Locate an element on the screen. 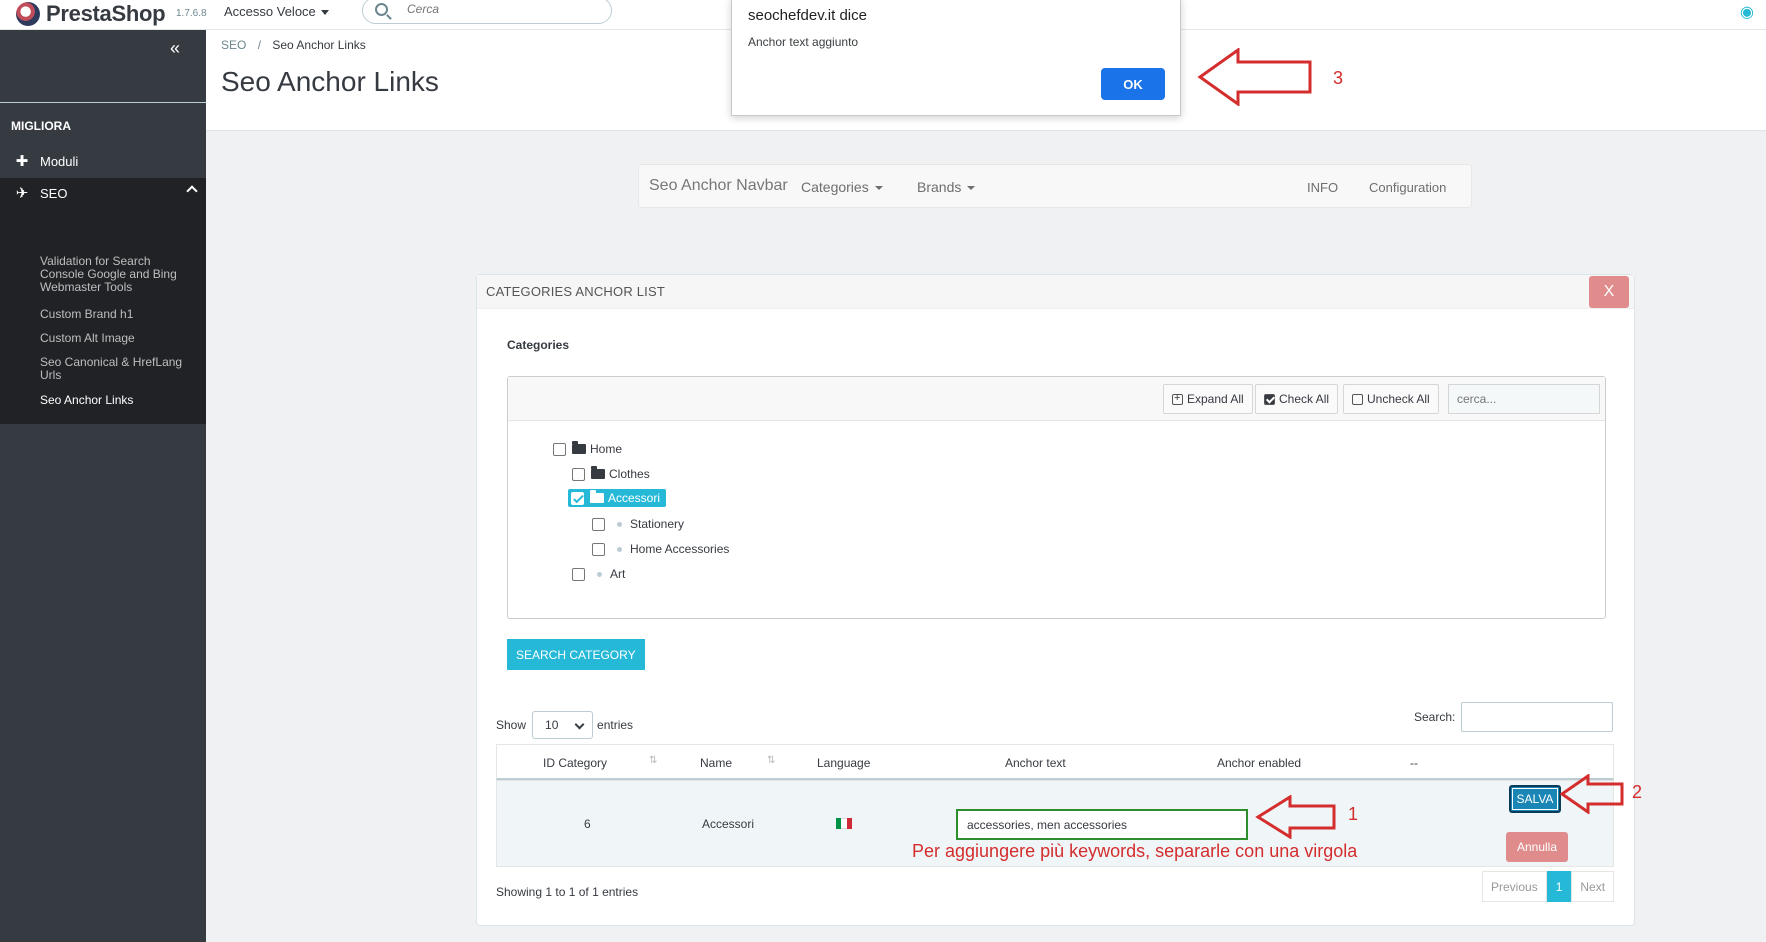 The width and height of the screenshot is (1766, 942). check-all-button: Check All is located at coordinates (1297, 399).